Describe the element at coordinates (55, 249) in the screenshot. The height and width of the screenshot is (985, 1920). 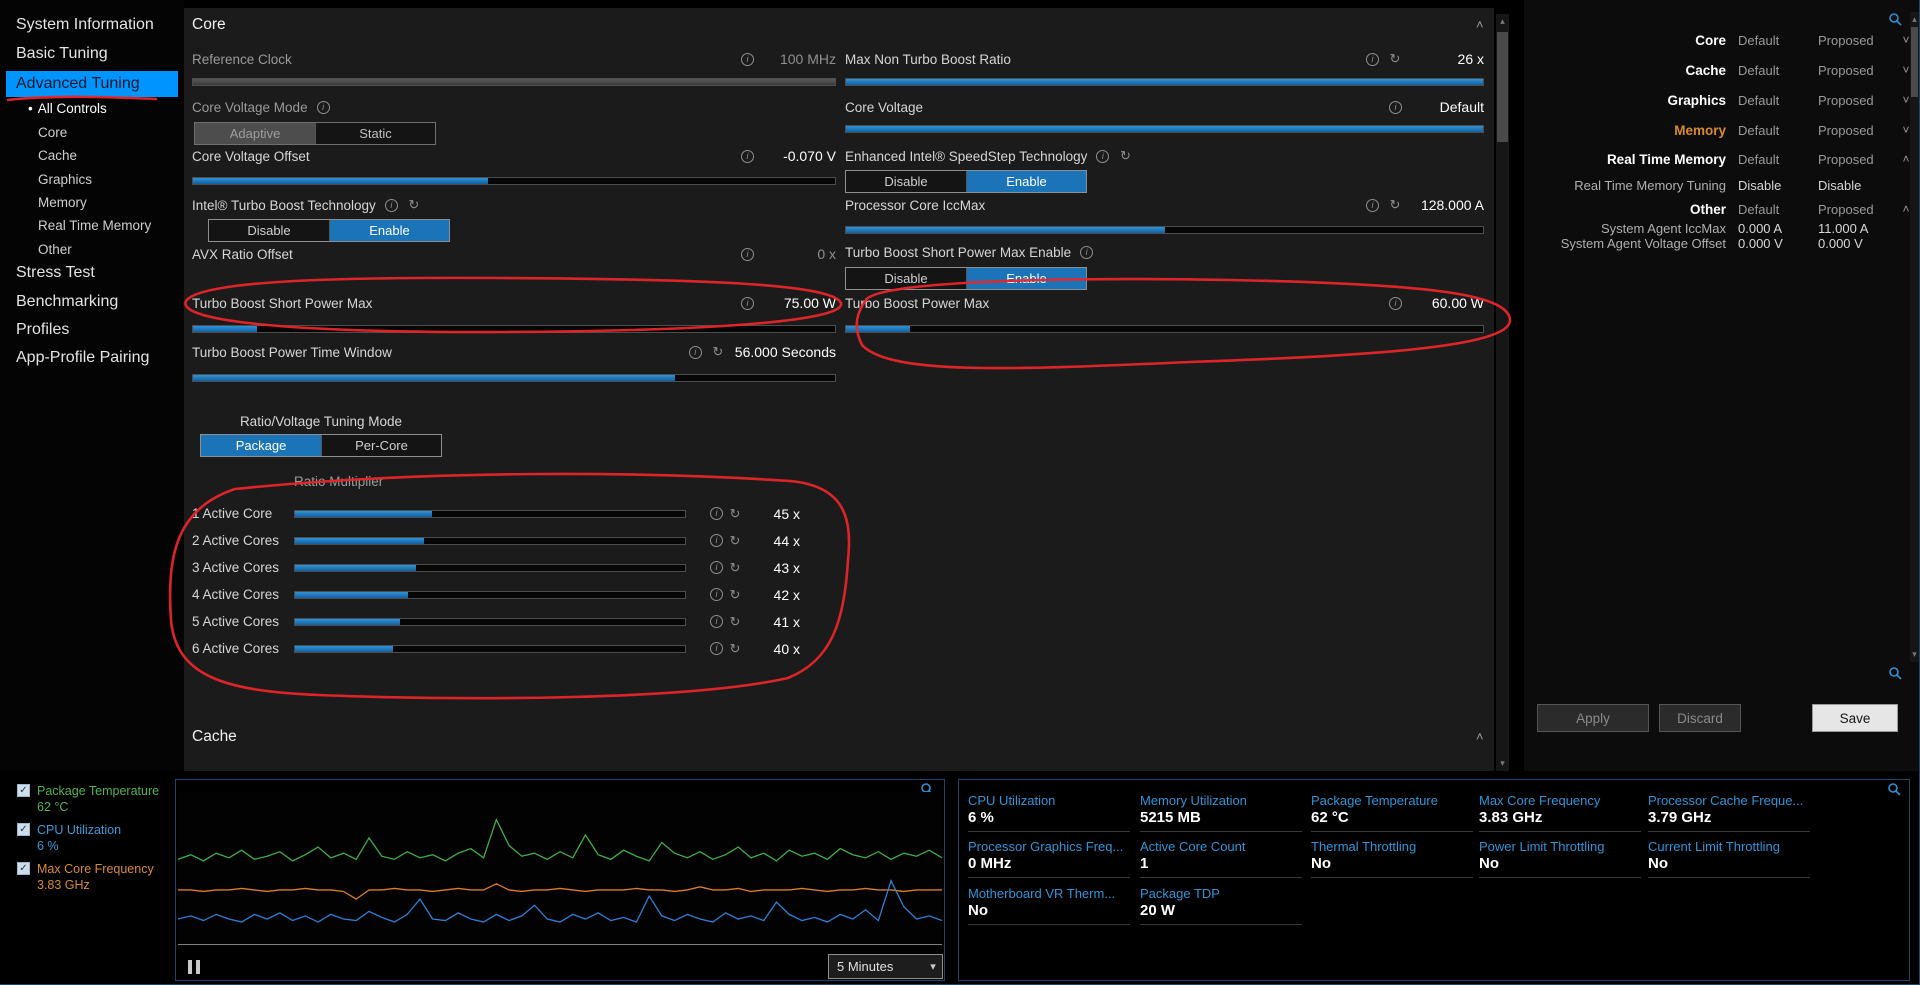
I see `sidebar-item-other: Other` at that location.